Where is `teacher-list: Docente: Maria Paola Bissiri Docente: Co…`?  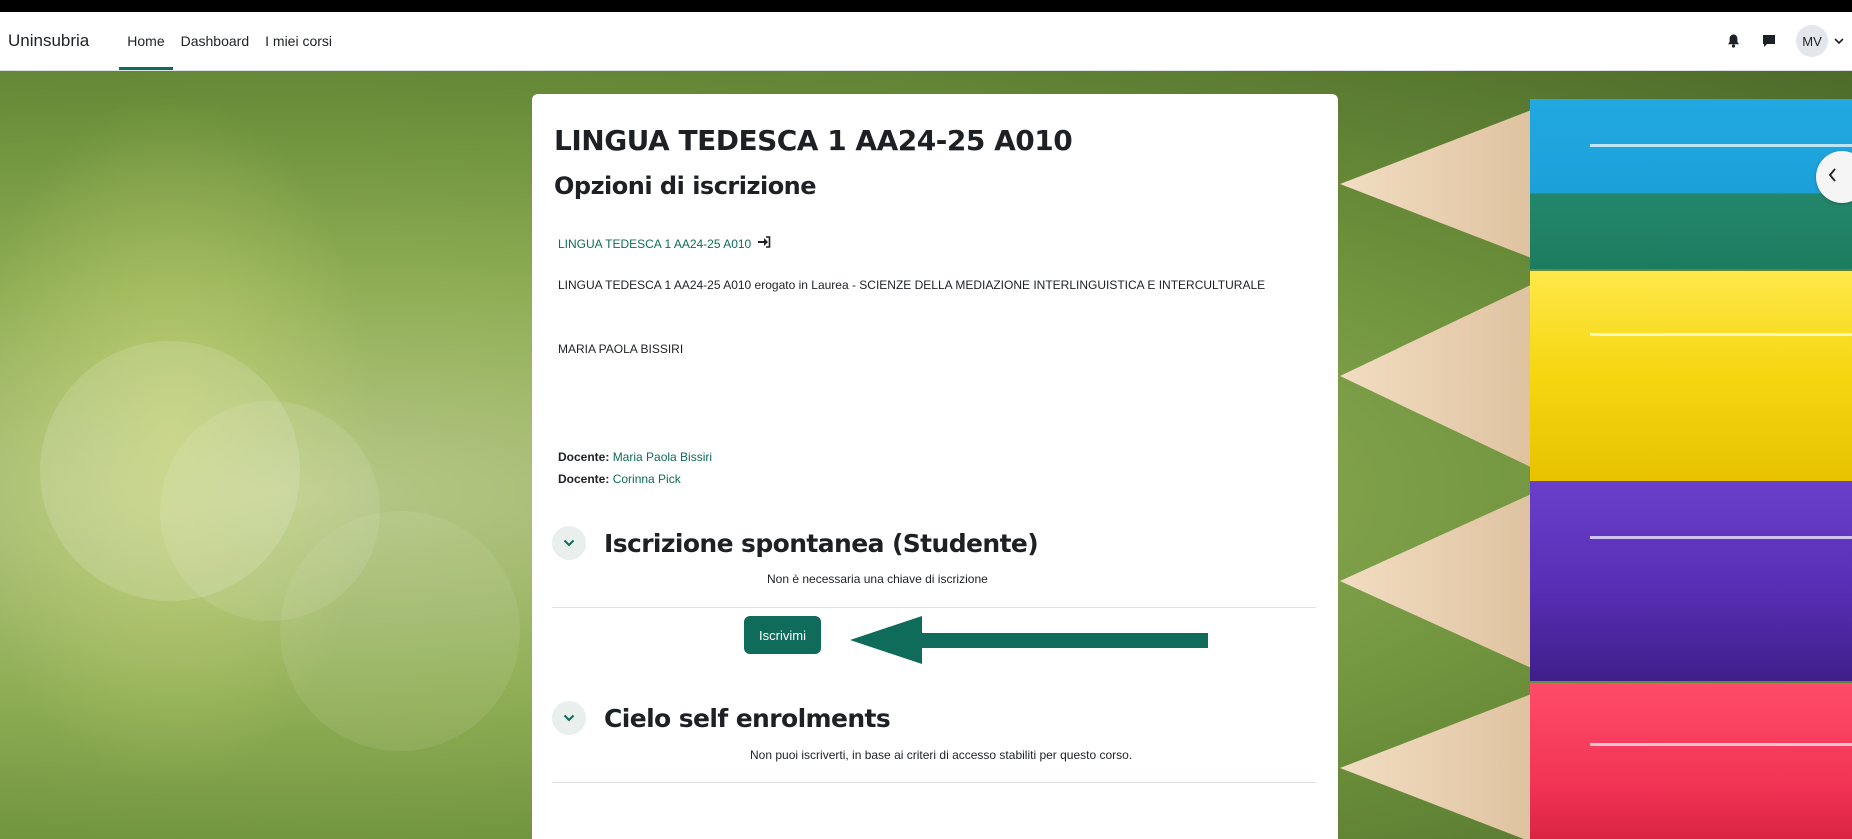
teacher-list: Docente: Maria Paola Bissiri Docente: Co… is located at coordinates (635, 468).